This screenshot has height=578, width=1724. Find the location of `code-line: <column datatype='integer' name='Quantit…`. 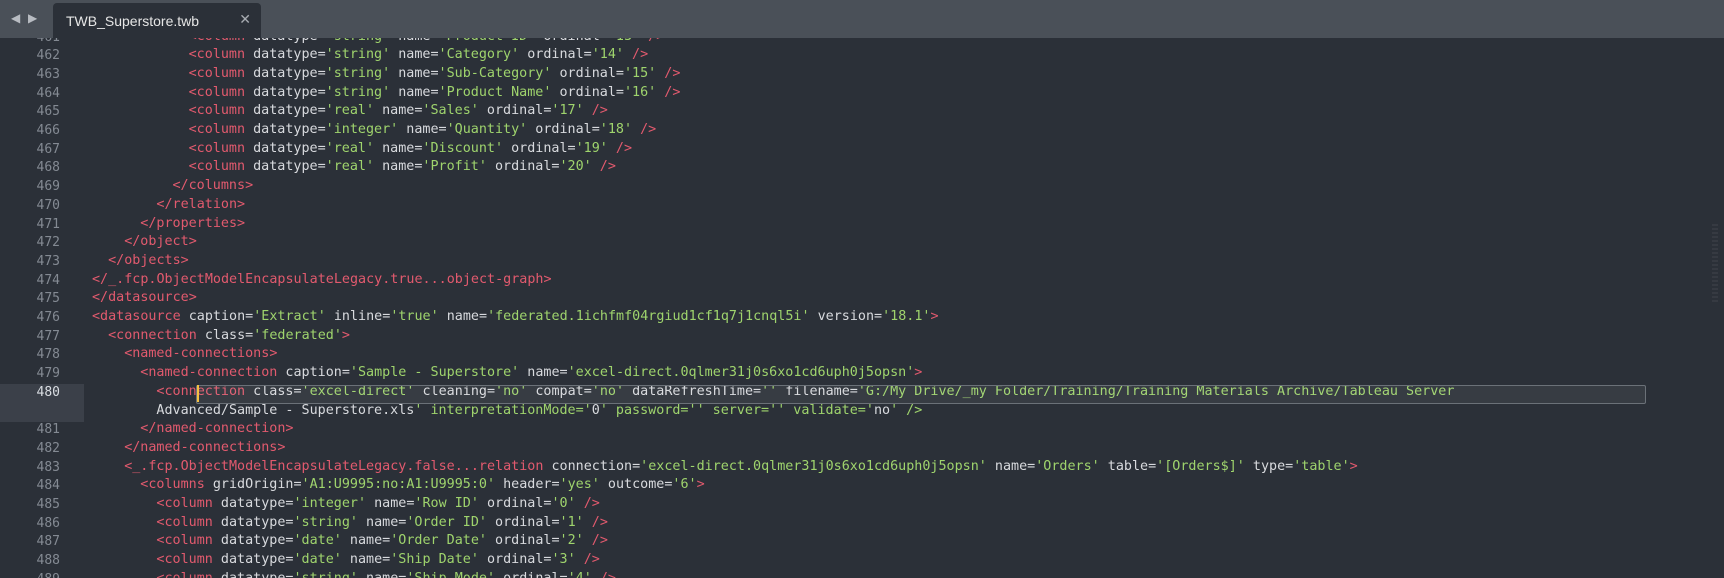

code-line: <column datatype='integer' name='Quantit… is located at coordinates (423, 130).